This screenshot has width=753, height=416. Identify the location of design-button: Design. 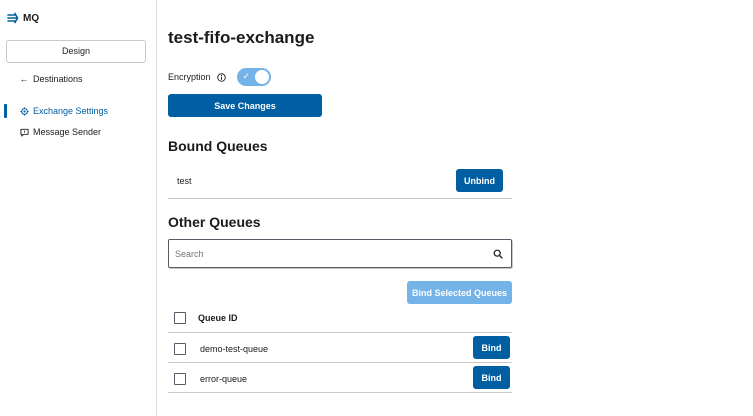
(76, 51).